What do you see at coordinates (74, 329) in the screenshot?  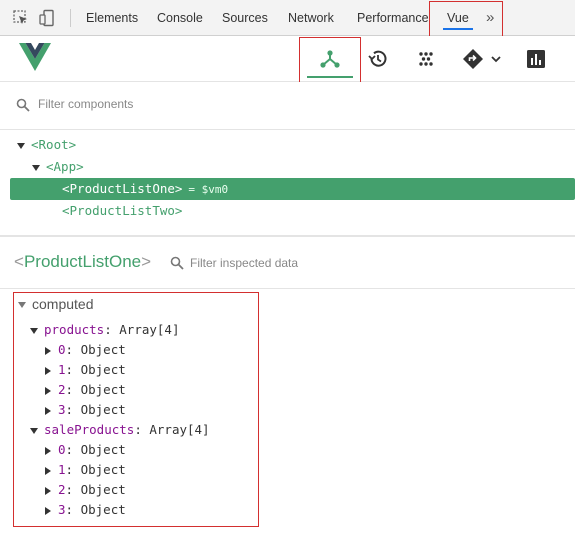 I see `property-key: products` at bounding box center [74, 329].